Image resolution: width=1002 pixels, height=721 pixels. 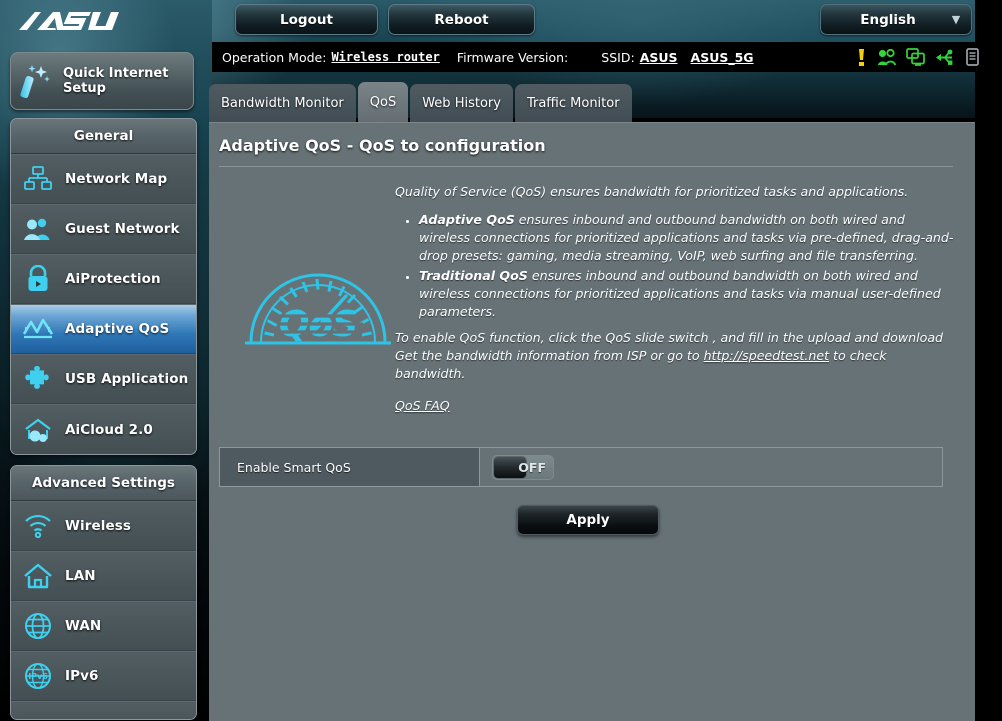 What do you see at coordinates (512, 57) in the screenshot?
I see `firmware-version-label: Firmware Version:` at bounding box center [512, 57].